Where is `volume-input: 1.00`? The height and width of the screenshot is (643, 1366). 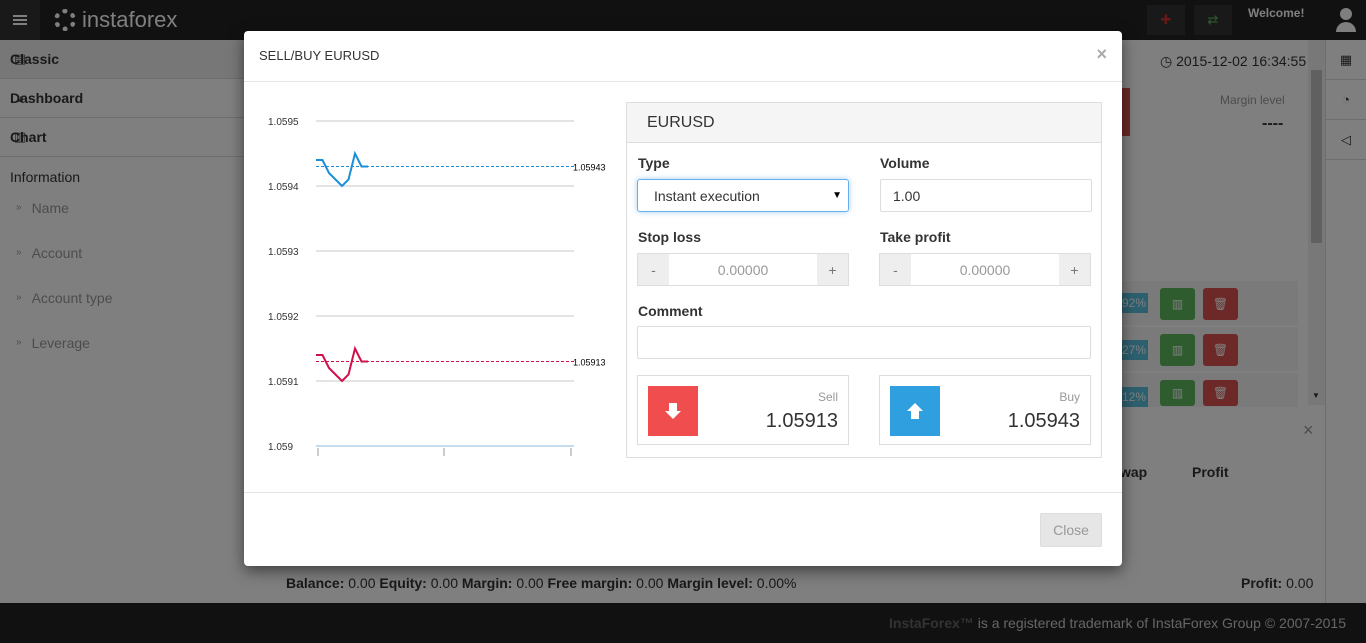
volume-input: 1.00 is located at coordinates (986, 195).